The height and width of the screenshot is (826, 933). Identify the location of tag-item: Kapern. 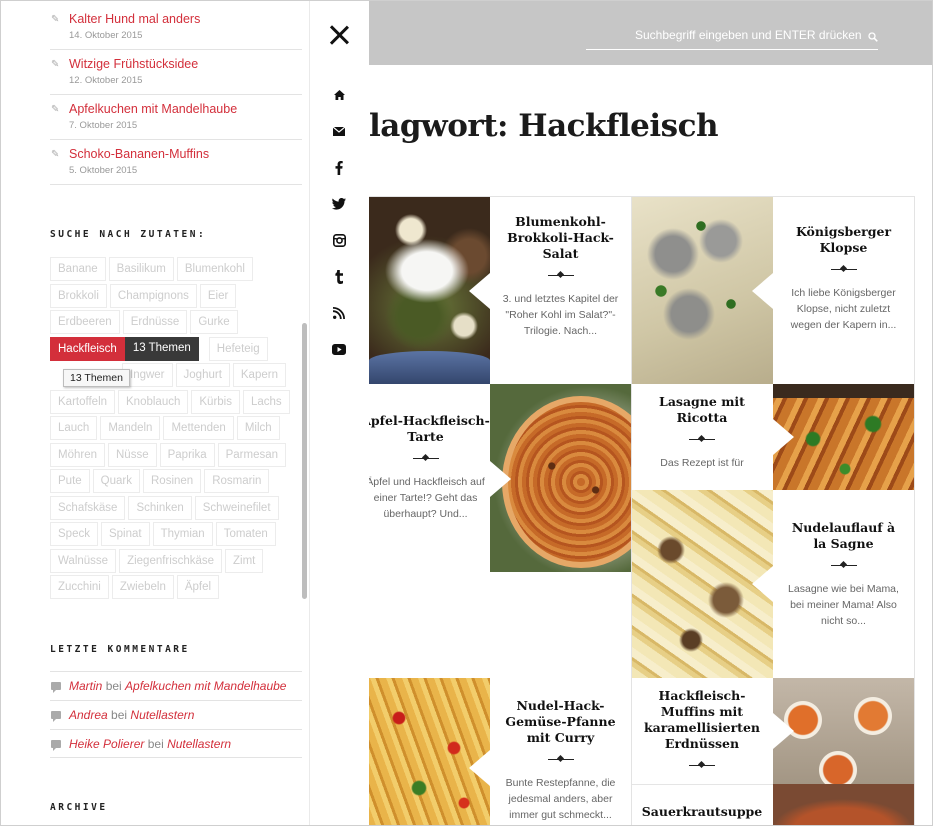
(259, 375).